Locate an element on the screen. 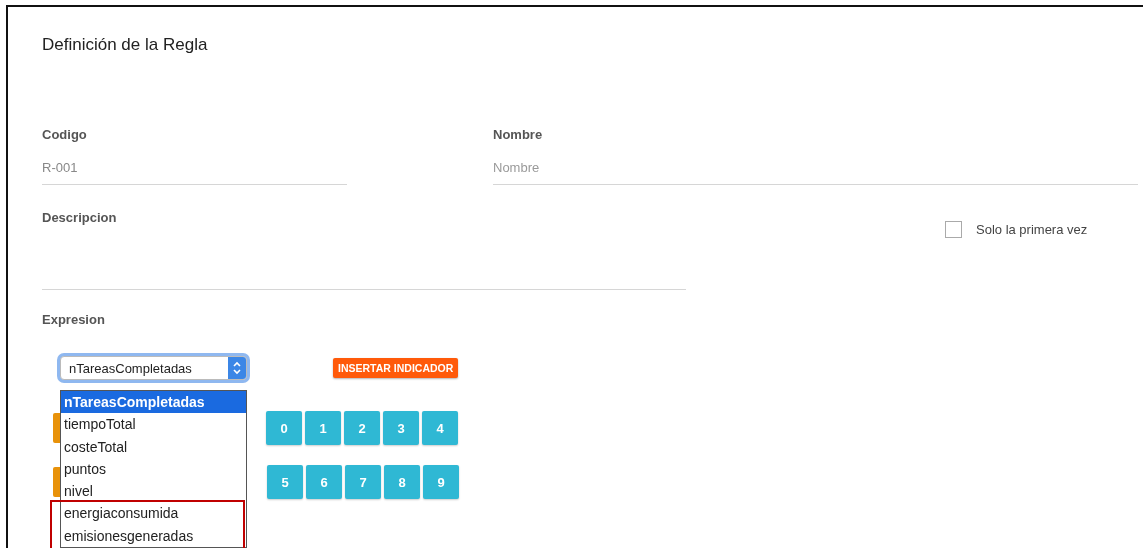 The width and height of the screenshot is (1143, 548). digit-button: 2 is located at coordinates (362, 428).